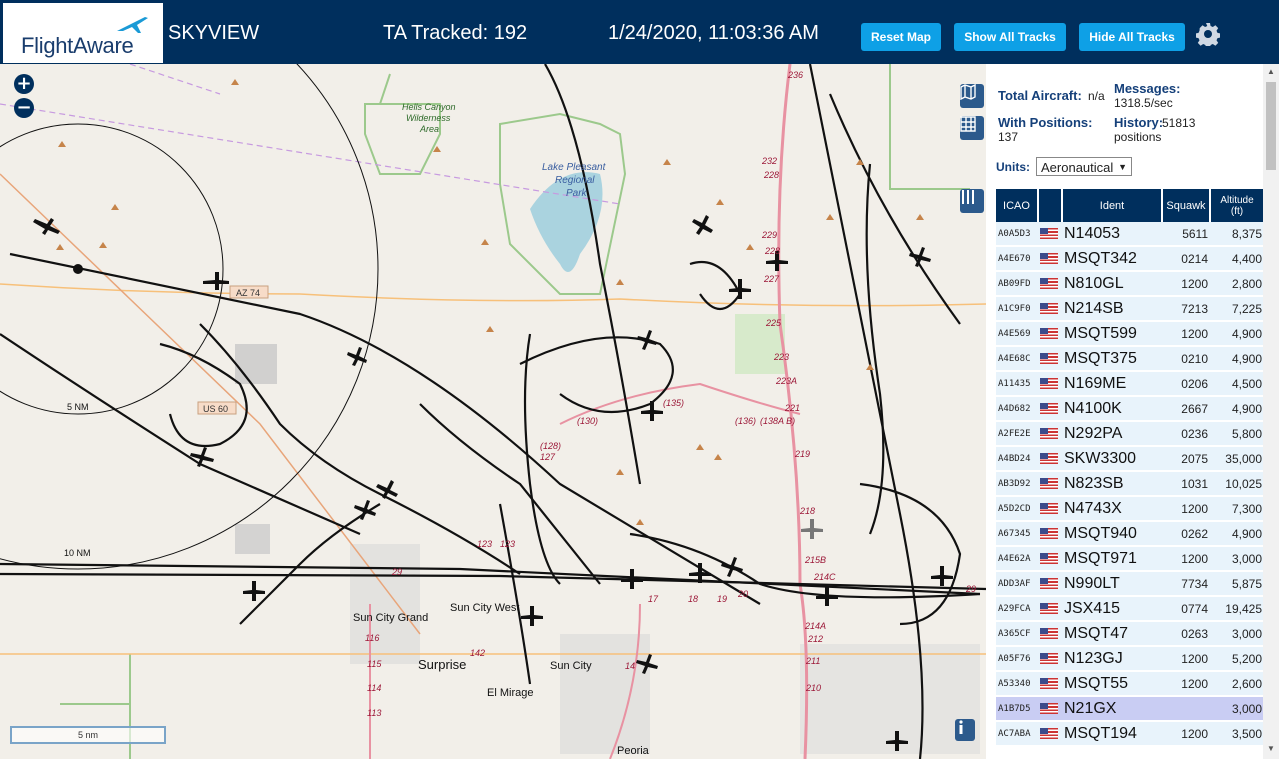 This screenshot has width=1279, height=759. I want to click on table-row: A4E68C MSQT375 0210 4,900, so click(1130, 359).